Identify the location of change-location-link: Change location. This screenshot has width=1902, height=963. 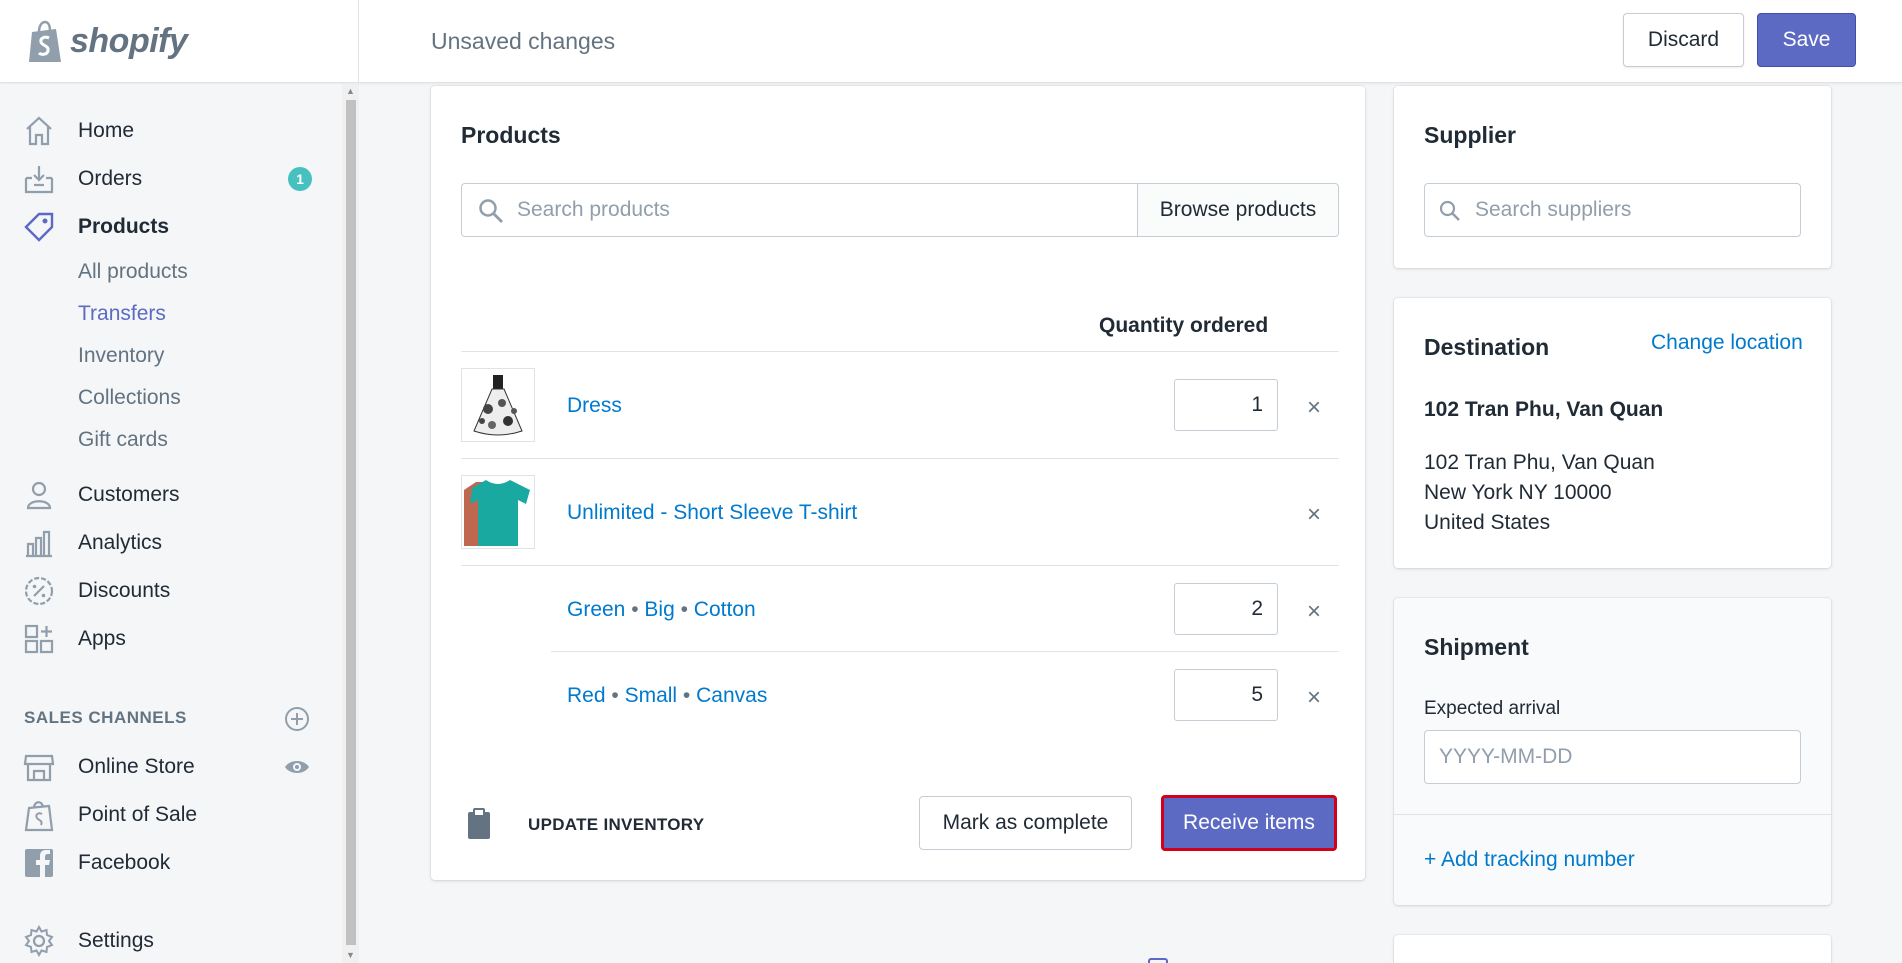
(1727, 343).